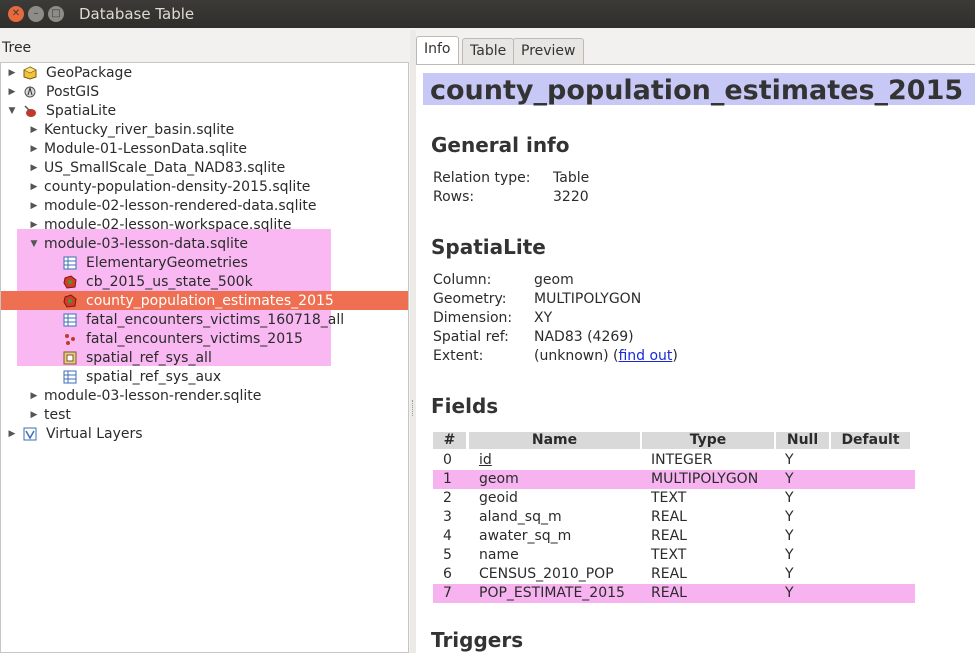 The image size is (975, 653). What do you see at coordinates (682, 460) in the screenshot?
I see `field-type: INTEGER` at bounding box center [682, 460].